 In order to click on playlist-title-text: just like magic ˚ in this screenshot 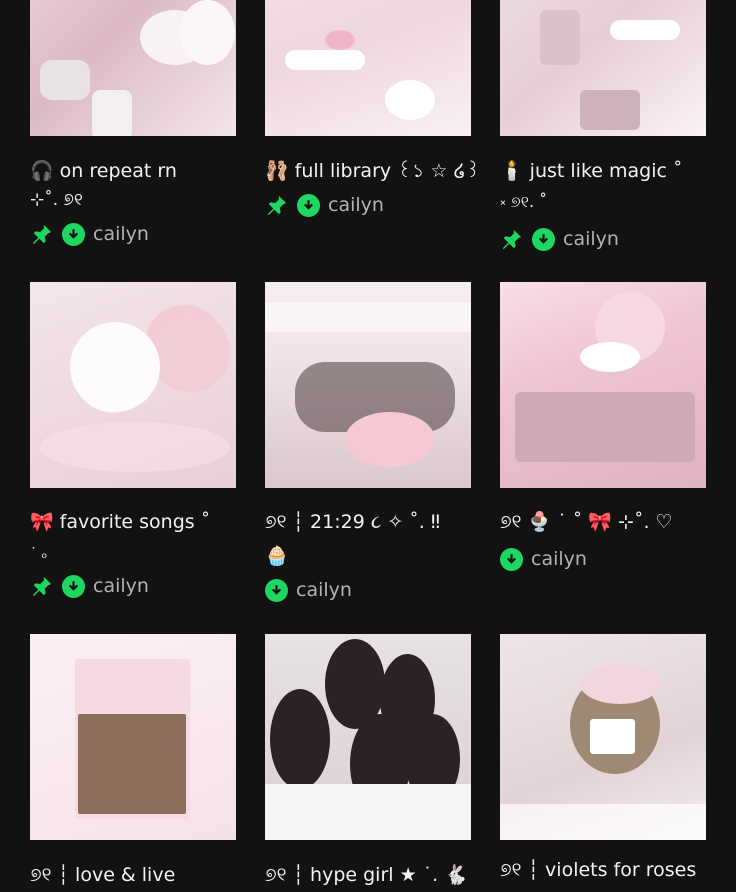, I will do `click(606, 171)`.